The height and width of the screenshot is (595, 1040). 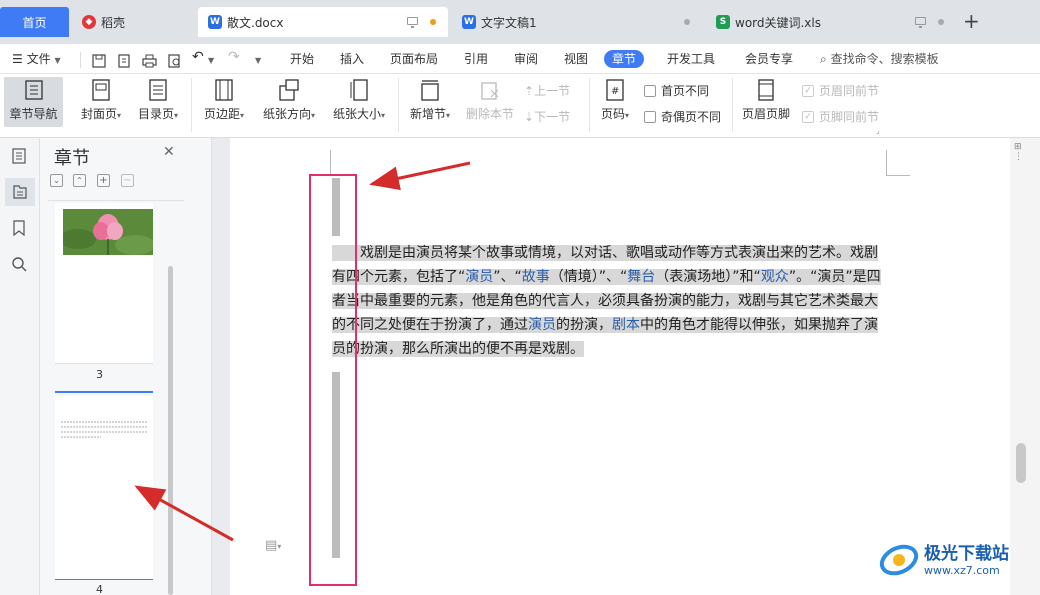 I want to click on page-tool-icon: ▤▾, so click(x=273, y=545).